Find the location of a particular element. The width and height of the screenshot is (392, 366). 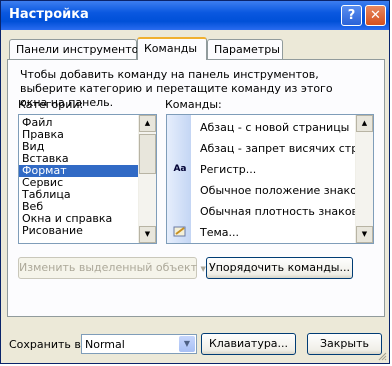

categories-scrollbar: ▲ ▼ is located at coordinates (147, 179).